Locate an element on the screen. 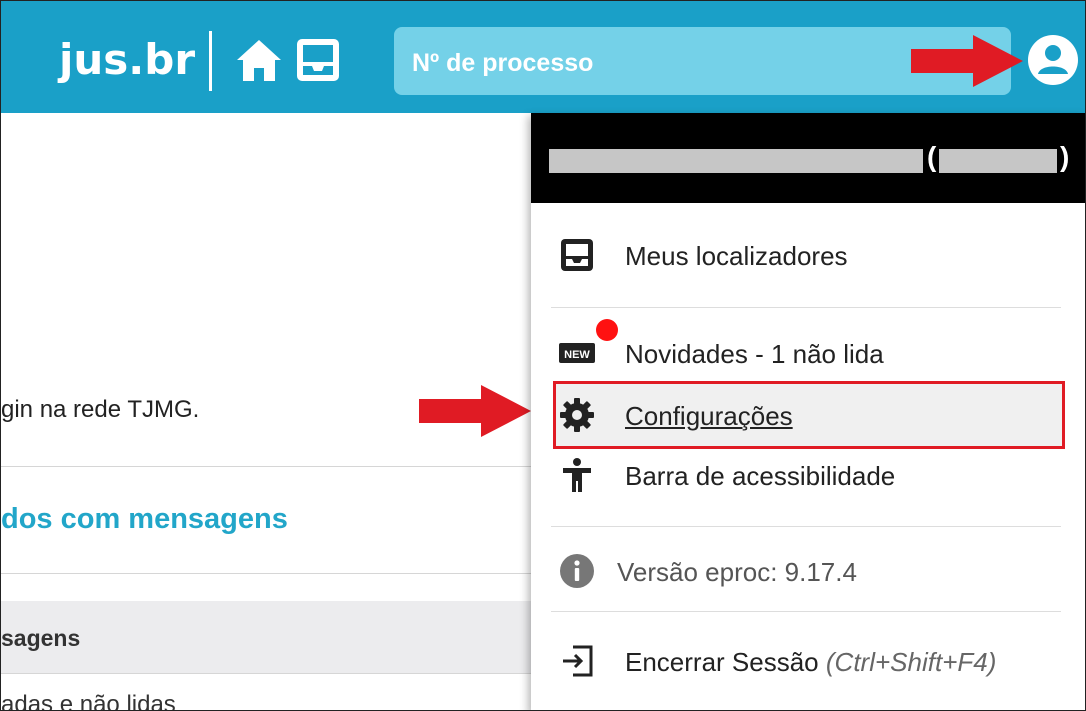  logo: jus.br is located at coordinates (127, 59).